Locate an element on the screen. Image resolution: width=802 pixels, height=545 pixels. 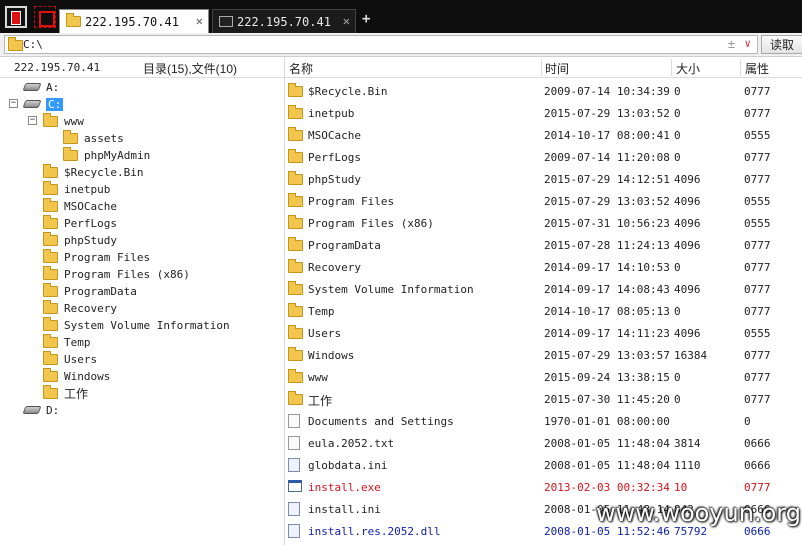
tree-drive-c: C: is located at coordinates (43, 104).